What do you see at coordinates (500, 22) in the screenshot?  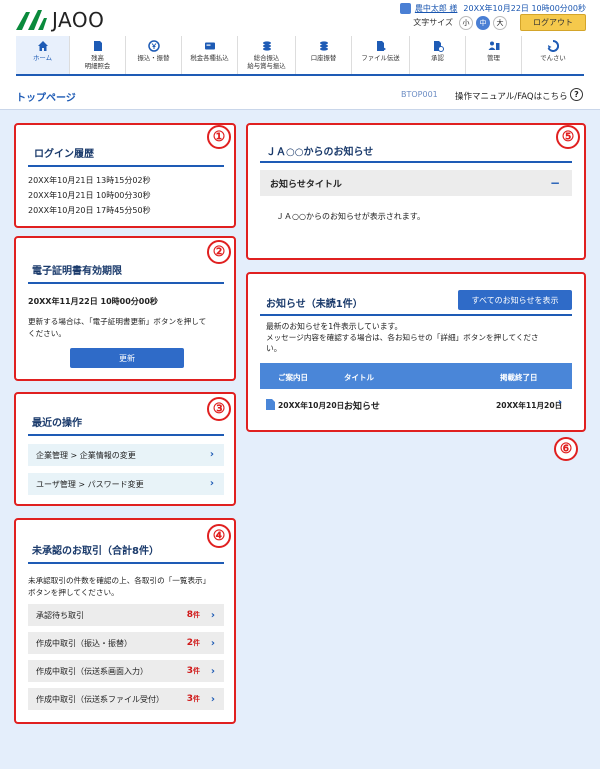 I see `font-size-large-button: 大` at bounding box center [500, 22].